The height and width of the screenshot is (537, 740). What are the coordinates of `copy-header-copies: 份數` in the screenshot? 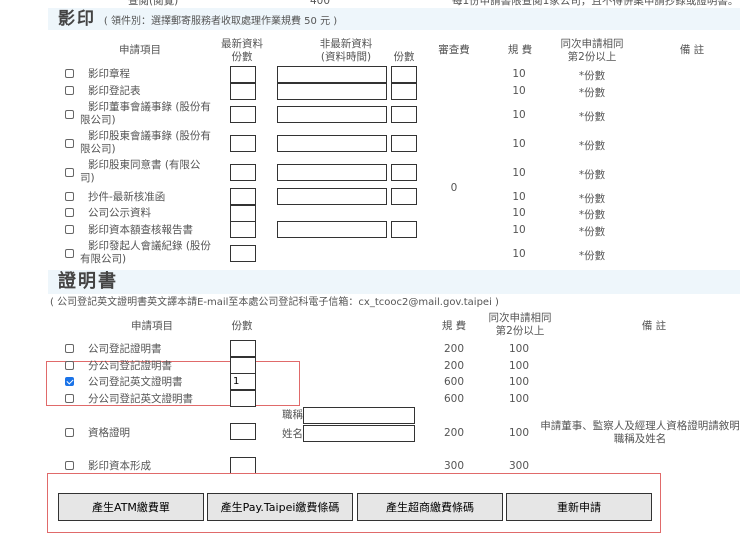 It's located at (404, 57).